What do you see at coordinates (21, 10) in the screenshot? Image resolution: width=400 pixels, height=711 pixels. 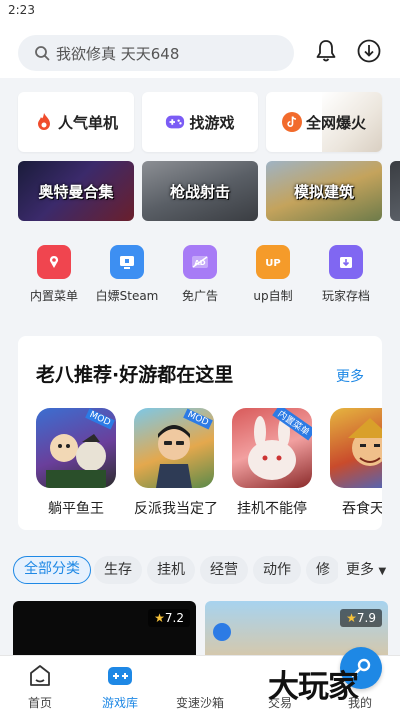 I see `status-time: 2:23` at bounding box center [21, 10].